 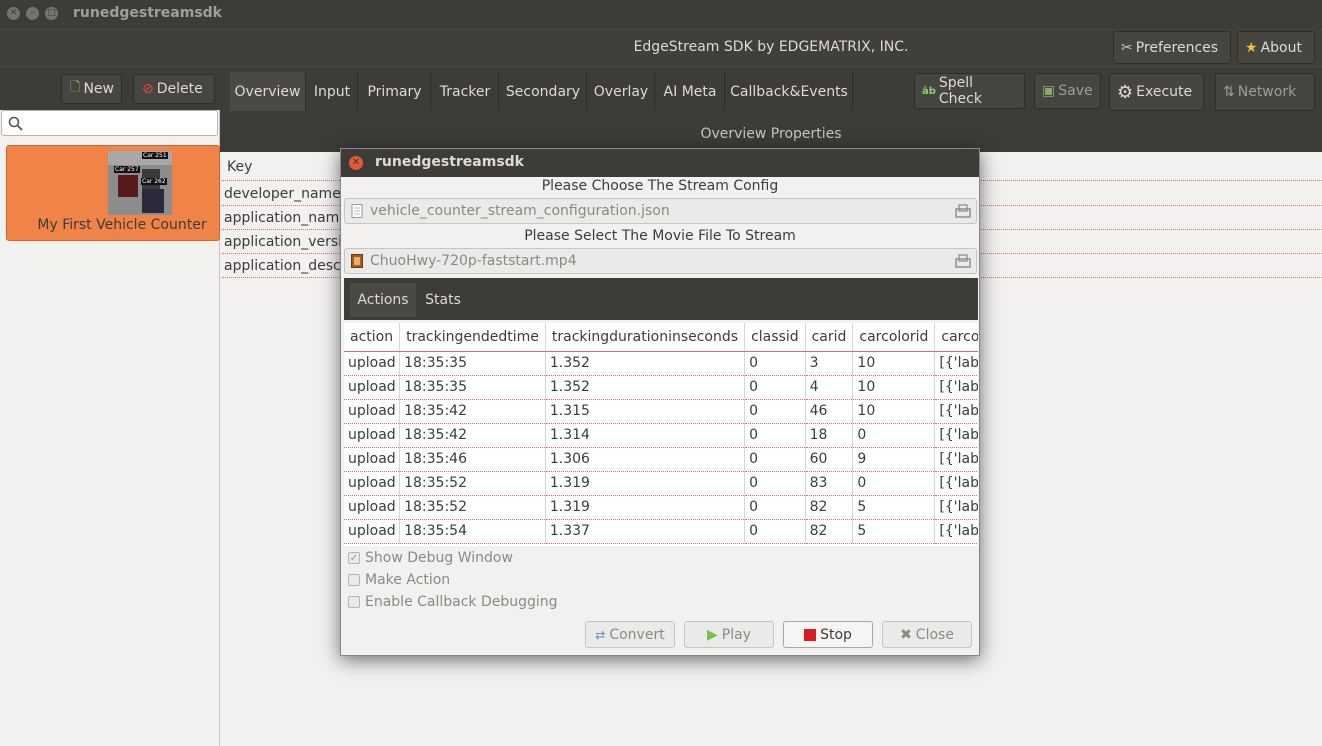 I want to click on tab-ai-meta: AI Meta, so click(x=690, y=91).